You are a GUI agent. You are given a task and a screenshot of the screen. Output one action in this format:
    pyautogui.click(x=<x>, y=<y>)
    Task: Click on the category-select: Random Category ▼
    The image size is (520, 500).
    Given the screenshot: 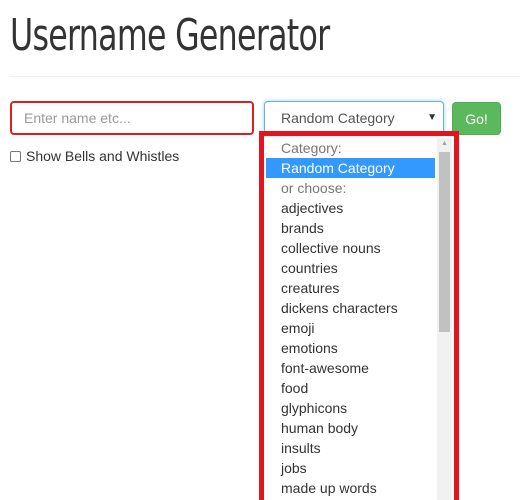 What is the action you would take?
    pyautogui.click(x=354, y=118)
    